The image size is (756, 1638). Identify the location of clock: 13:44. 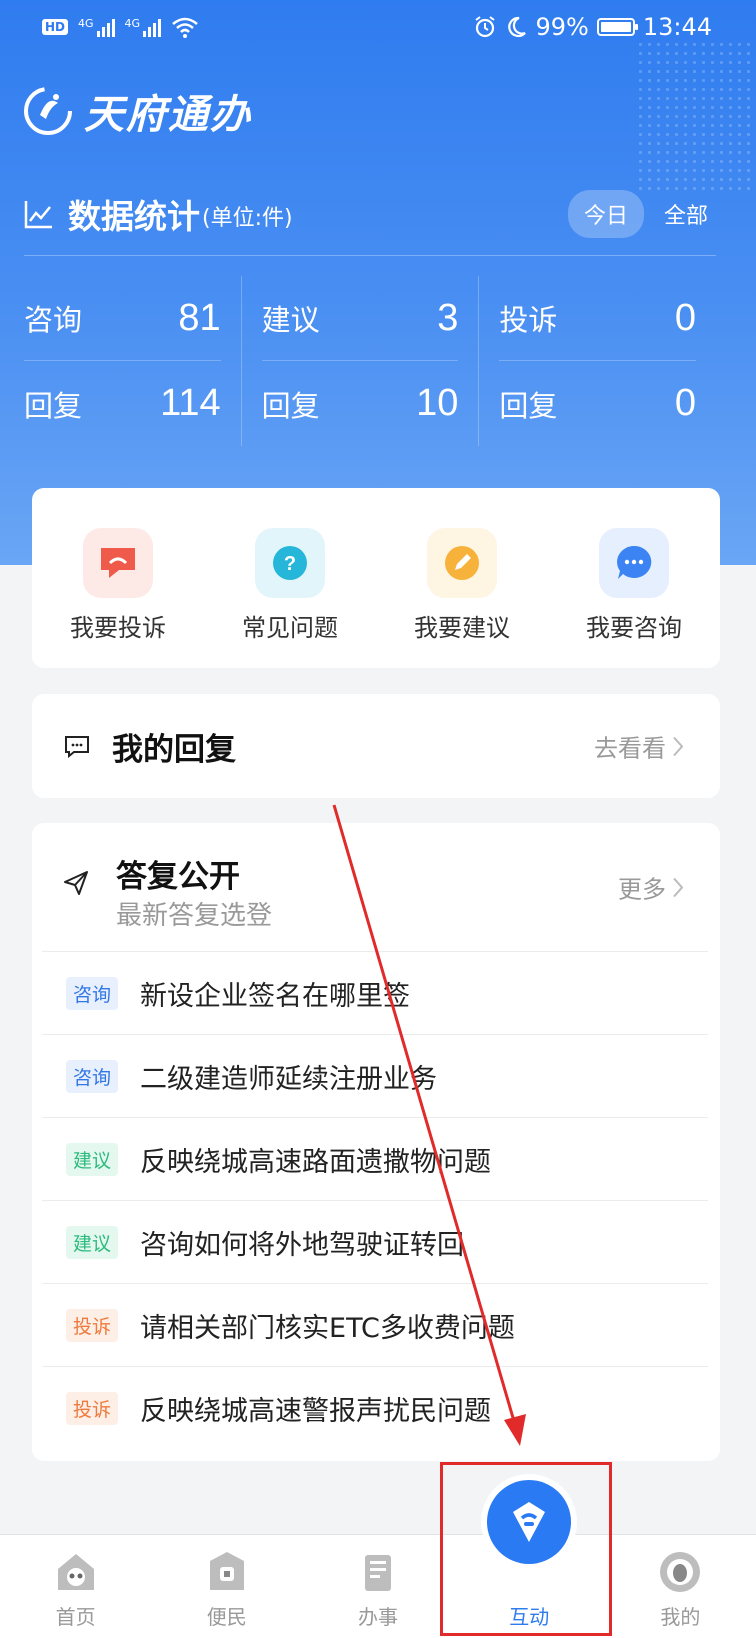
(677, 27).